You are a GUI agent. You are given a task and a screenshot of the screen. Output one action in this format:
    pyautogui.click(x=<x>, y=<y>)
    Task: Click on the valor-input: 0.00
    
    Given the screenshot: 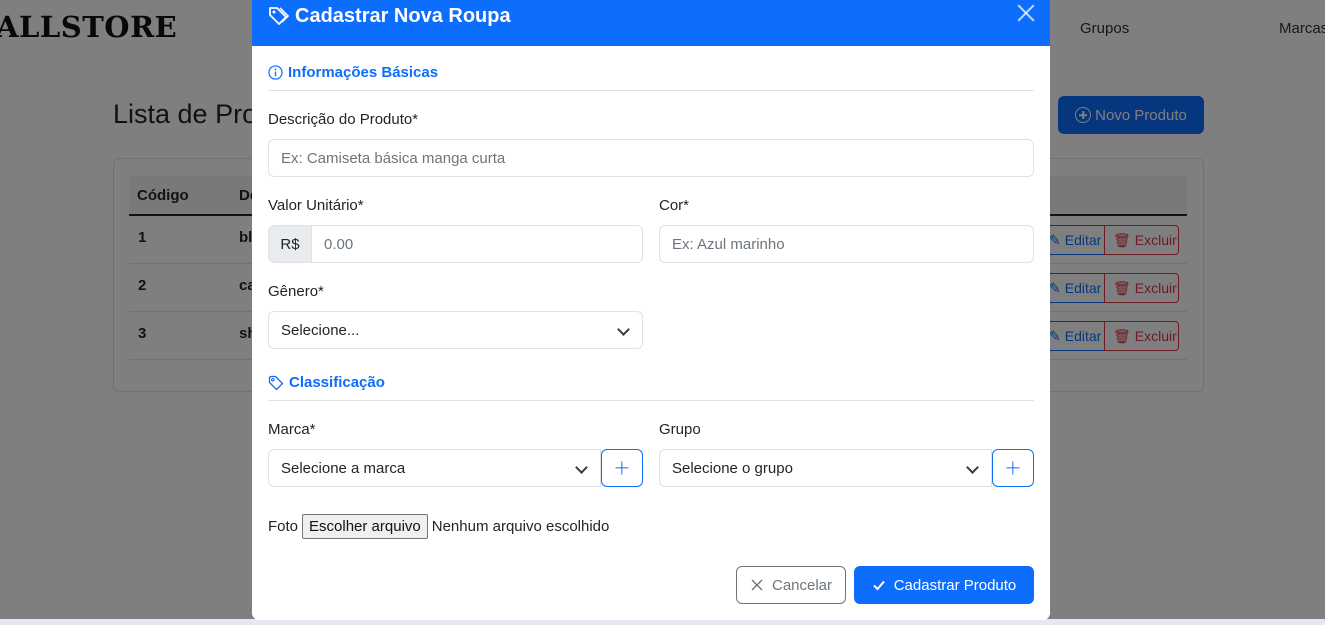 What is the action you would take?
    pyautogui.click(x=477, y=244)
    